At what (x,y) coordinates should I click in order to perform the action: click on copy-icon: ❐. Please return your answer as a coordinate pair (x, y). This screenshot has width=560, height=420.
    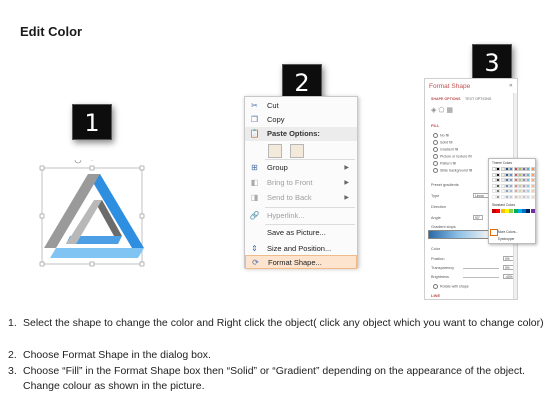
    Looking at the image, I should click on (254, 119).